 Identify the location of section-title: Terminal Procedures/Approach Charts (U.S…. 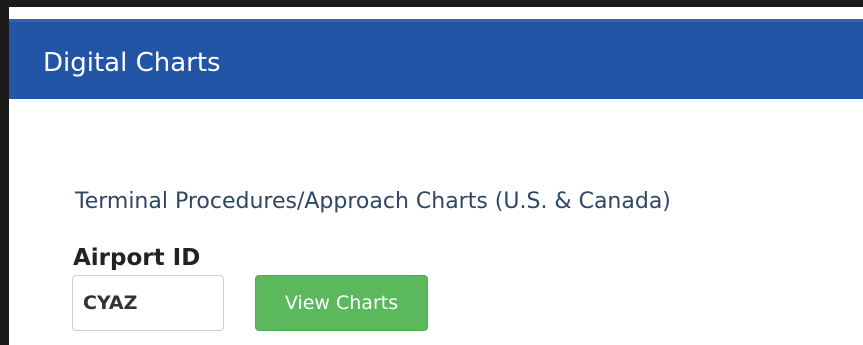
(373, 201).